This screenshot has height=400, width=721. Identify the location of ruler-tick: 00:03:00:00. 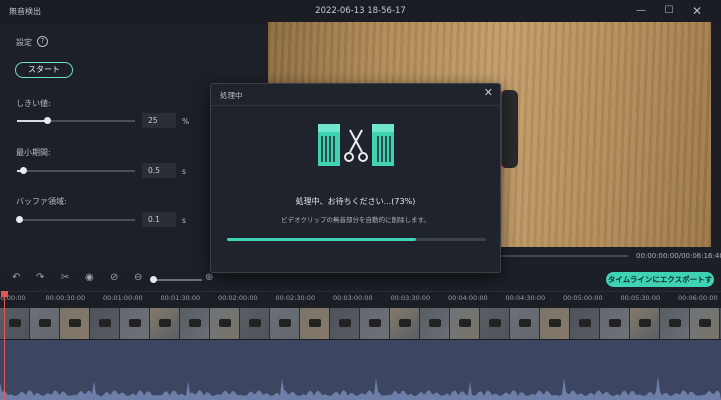
(353, 298).